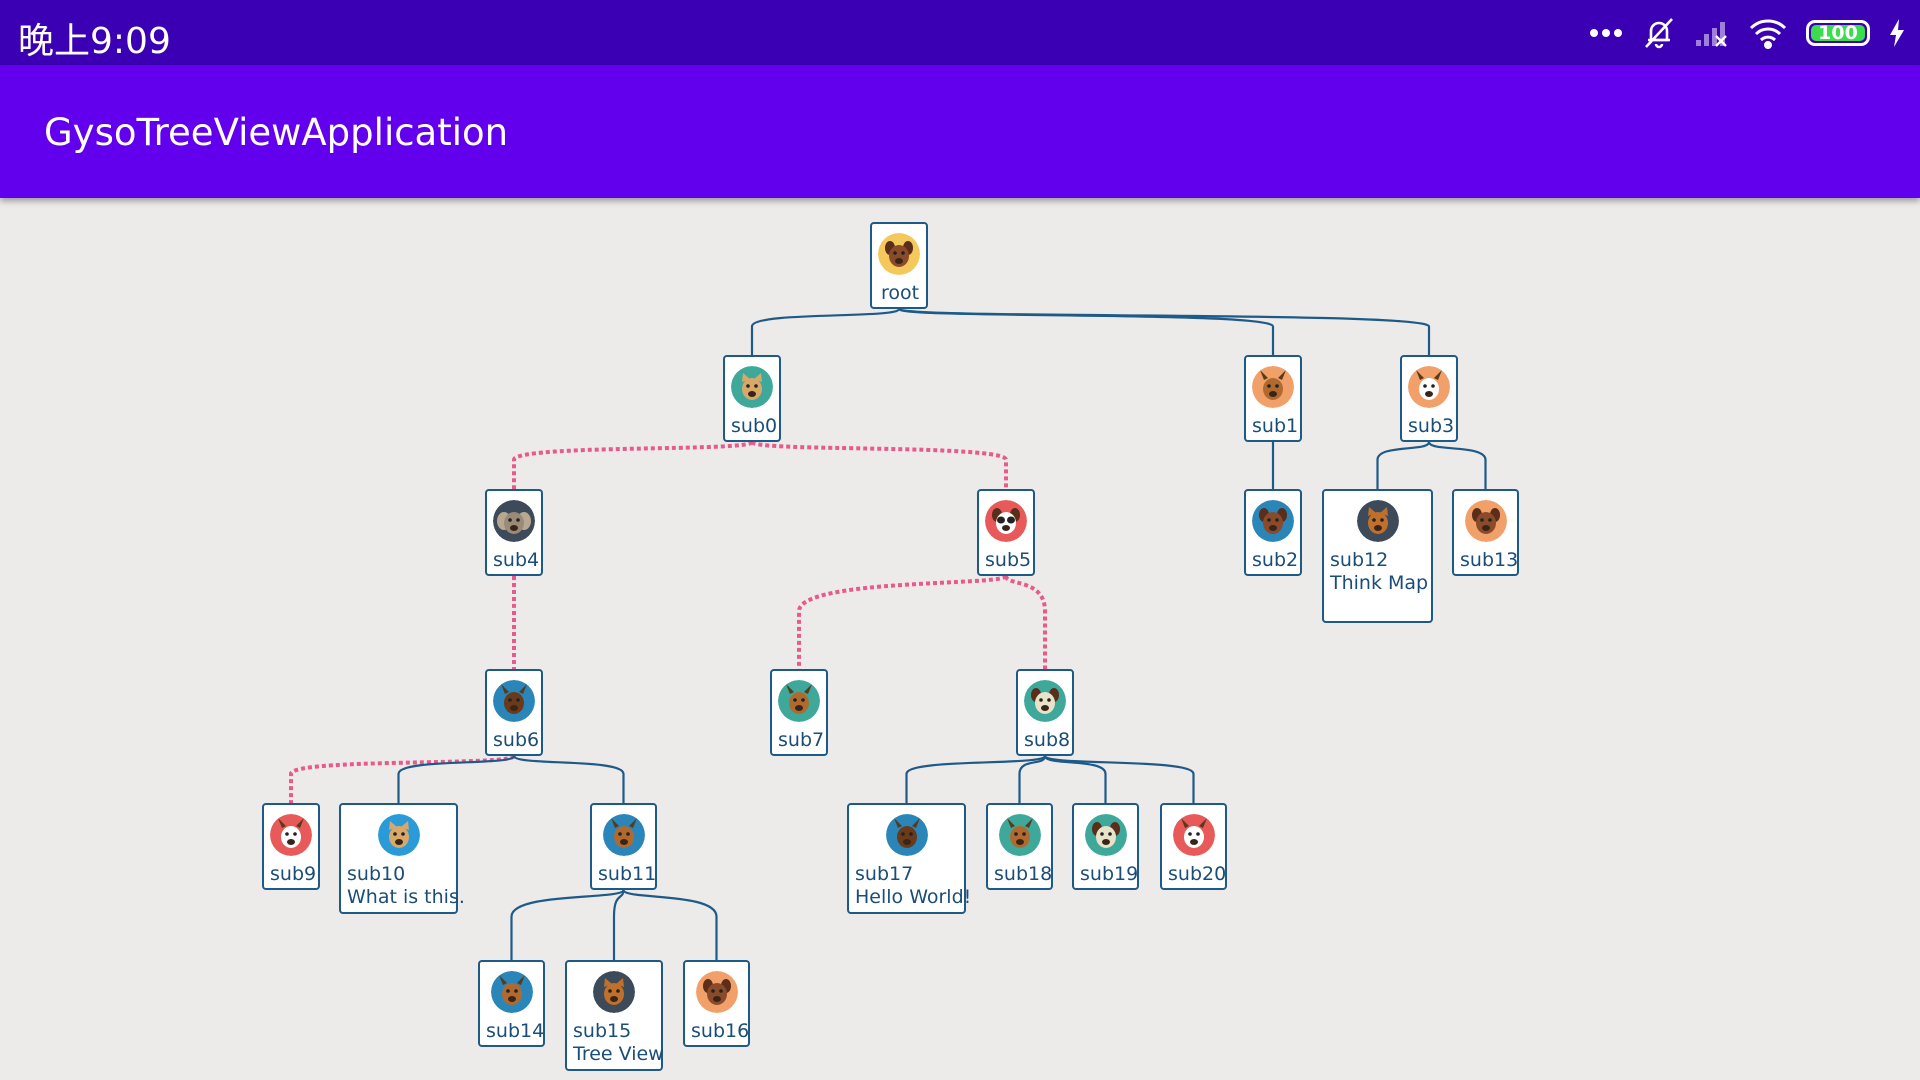 This screenshot has height=1080, width=1920. I want to click on node-sub3: sub3, so click(1429, 398).